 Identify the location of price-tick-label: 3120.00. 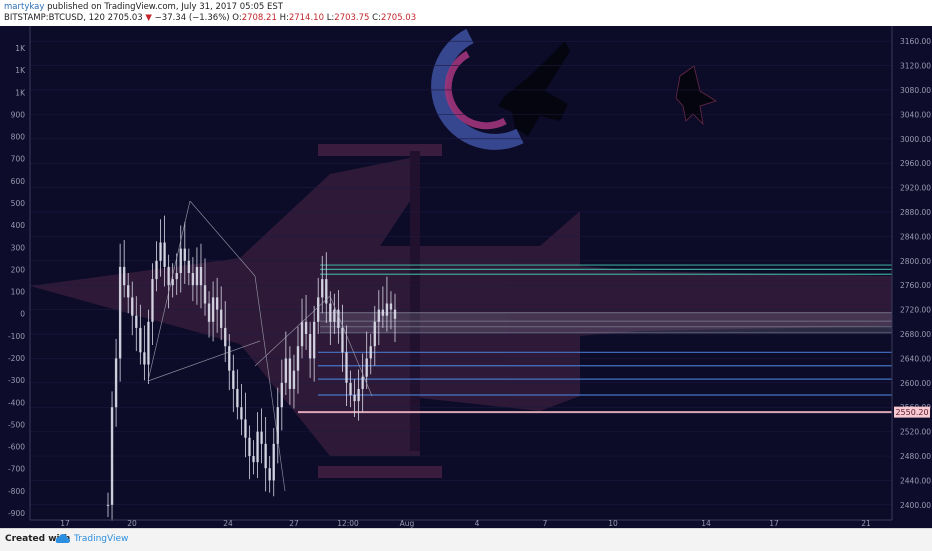
(915, 66).